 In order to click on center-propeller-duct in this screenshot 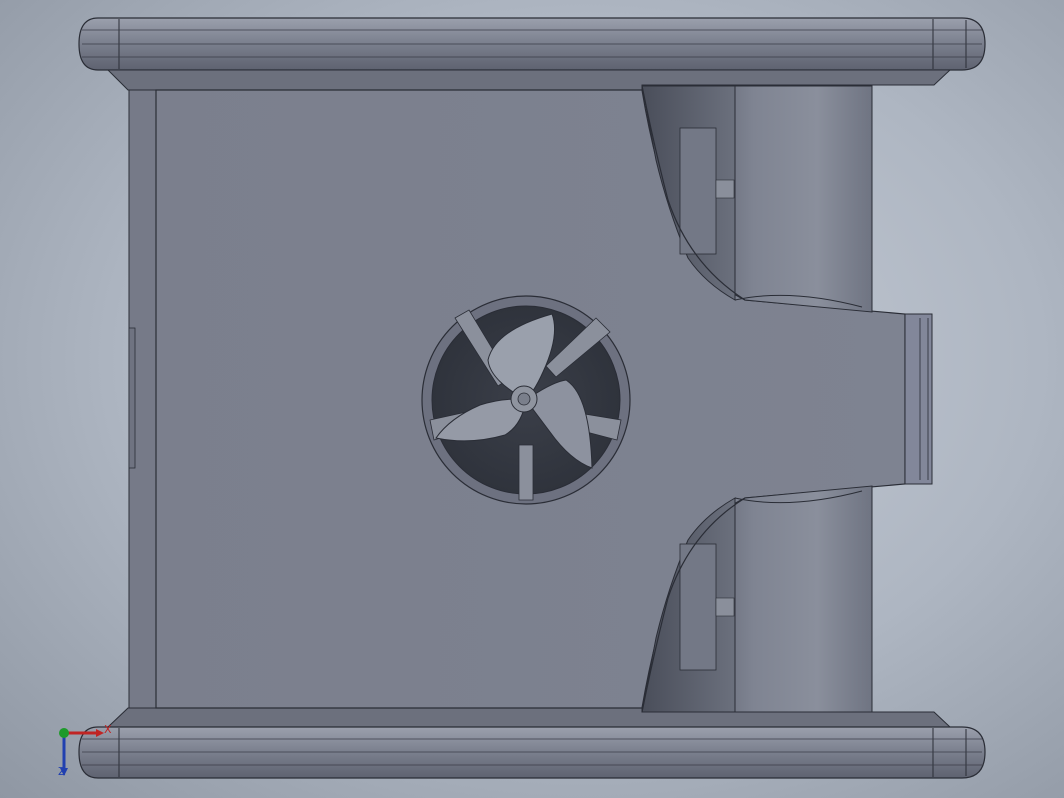, I will do `click(526, 400)`.